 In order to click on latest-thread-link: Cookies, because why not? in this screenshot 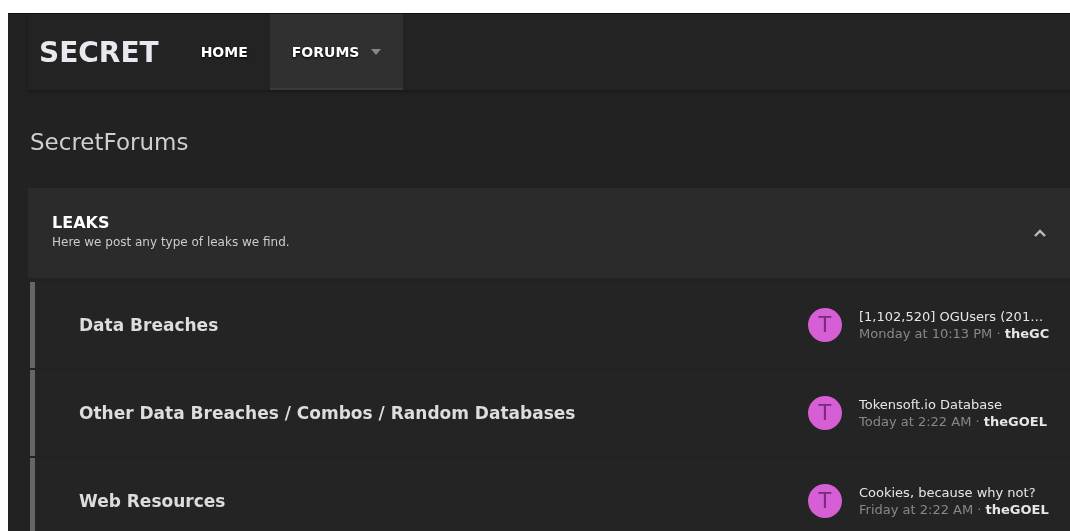, I will do `click(954, 492)`.